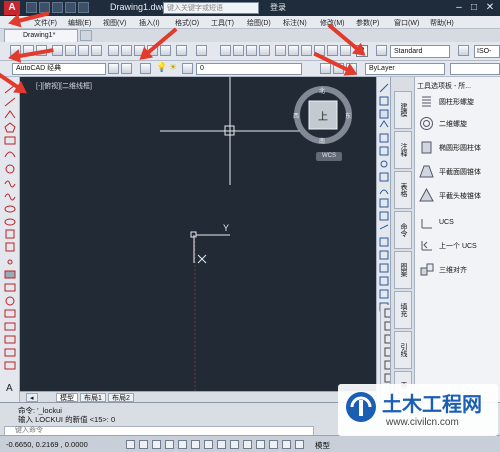  What do you see at coordinates (306, 50) in the screenshot?
I see `tool-palettes-icon` at bounding box center [306, 50].